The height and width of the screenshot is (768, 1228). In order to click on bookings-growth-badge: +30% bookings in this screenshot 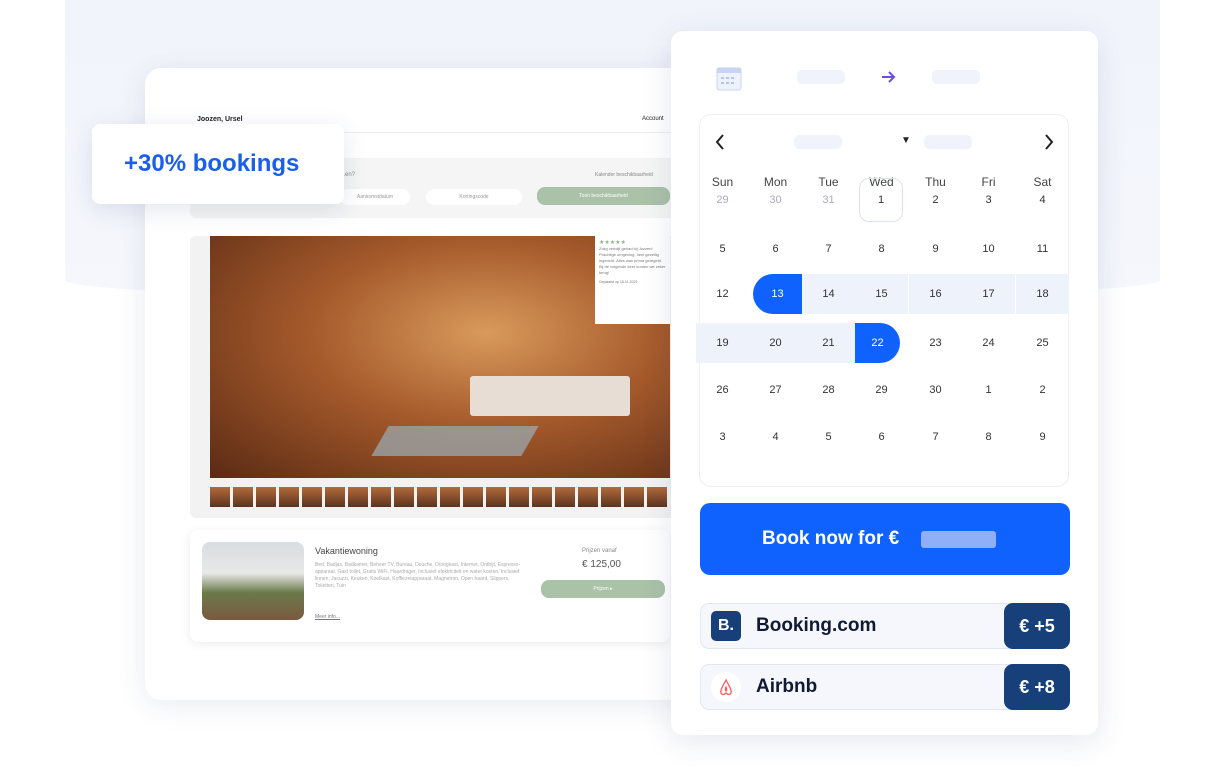, I will do `click(218, 164)`.